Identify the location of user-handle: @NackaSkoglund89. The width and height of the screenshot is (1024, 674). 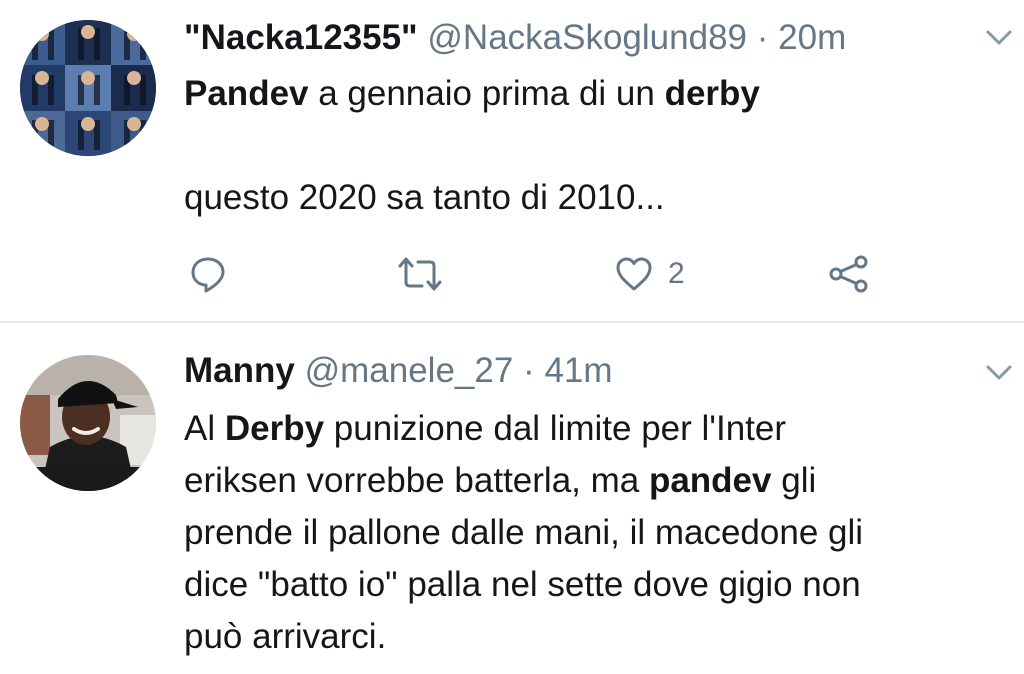
(587, 37).